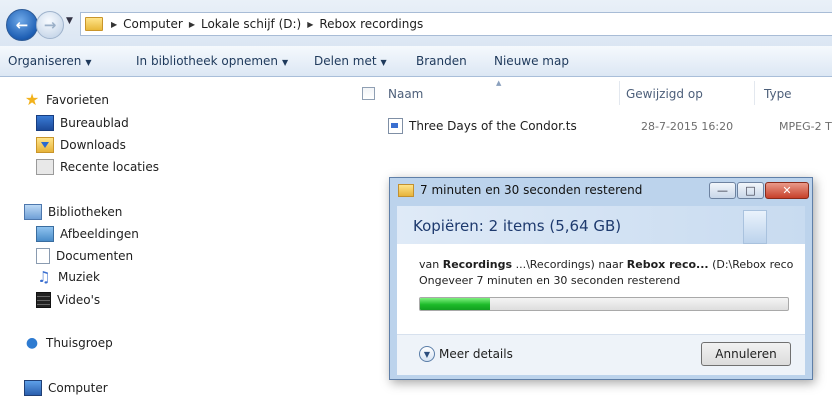 The image size is (832, 396). I want to click on breadcrumb-label: Rebox recordings, so click(371, 24).